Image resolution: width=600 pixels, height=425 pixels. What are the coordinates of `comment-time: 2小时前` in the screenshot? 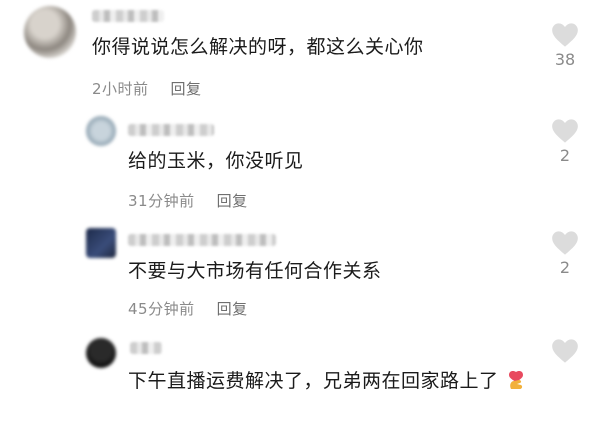 It's located at (120, 89).